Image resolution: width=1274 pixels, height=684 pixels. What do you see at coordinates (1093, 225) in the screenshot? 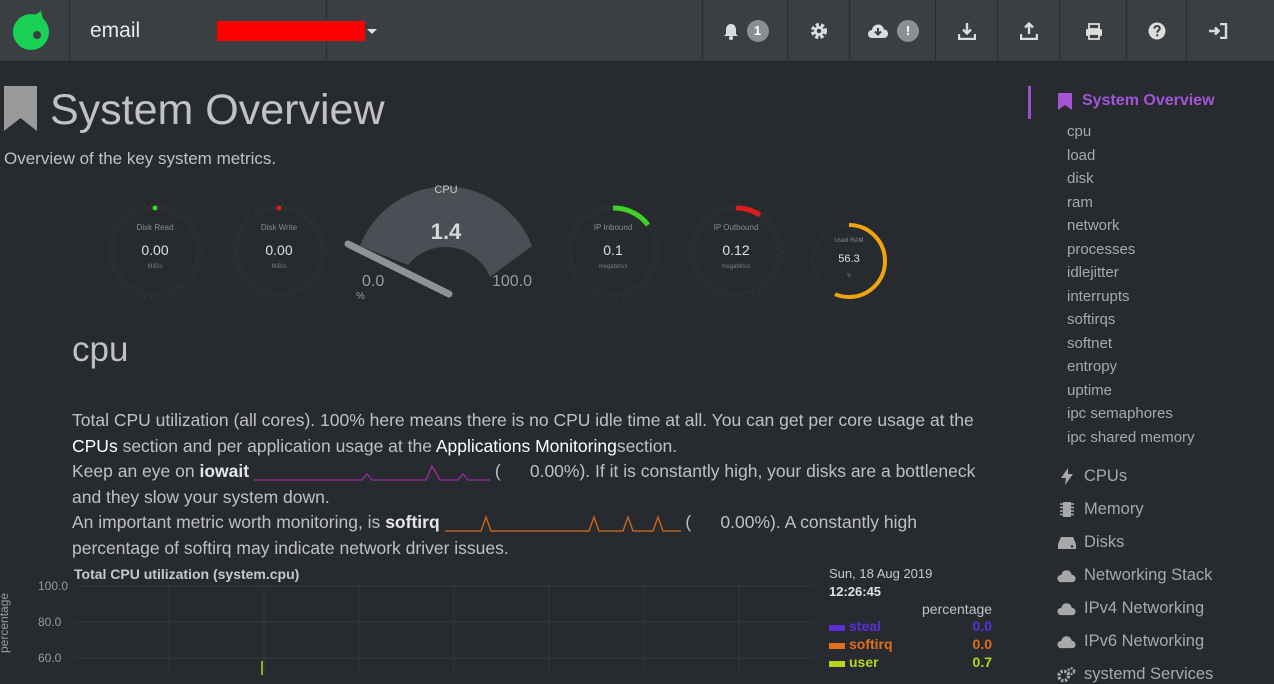
I see `sidebar-subitem-network: network` at bounding box center [1093, 225].